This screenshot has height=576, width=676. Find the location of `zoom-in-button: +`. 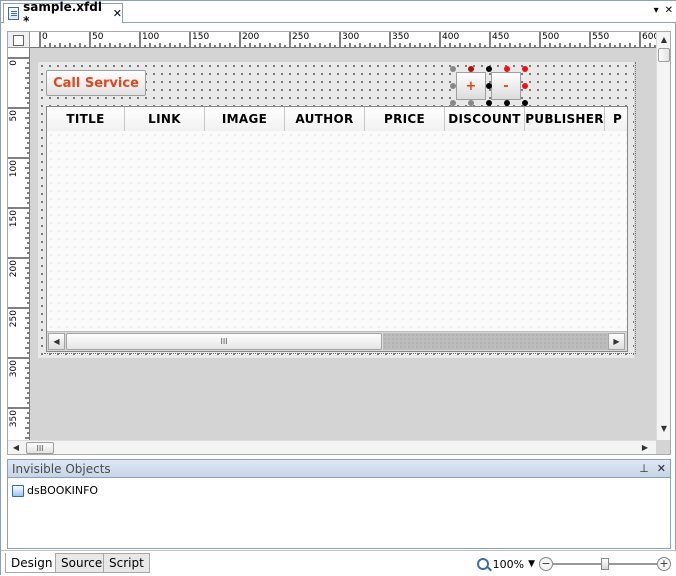

zoom-in-button: + is located at coordinates (664, 564).